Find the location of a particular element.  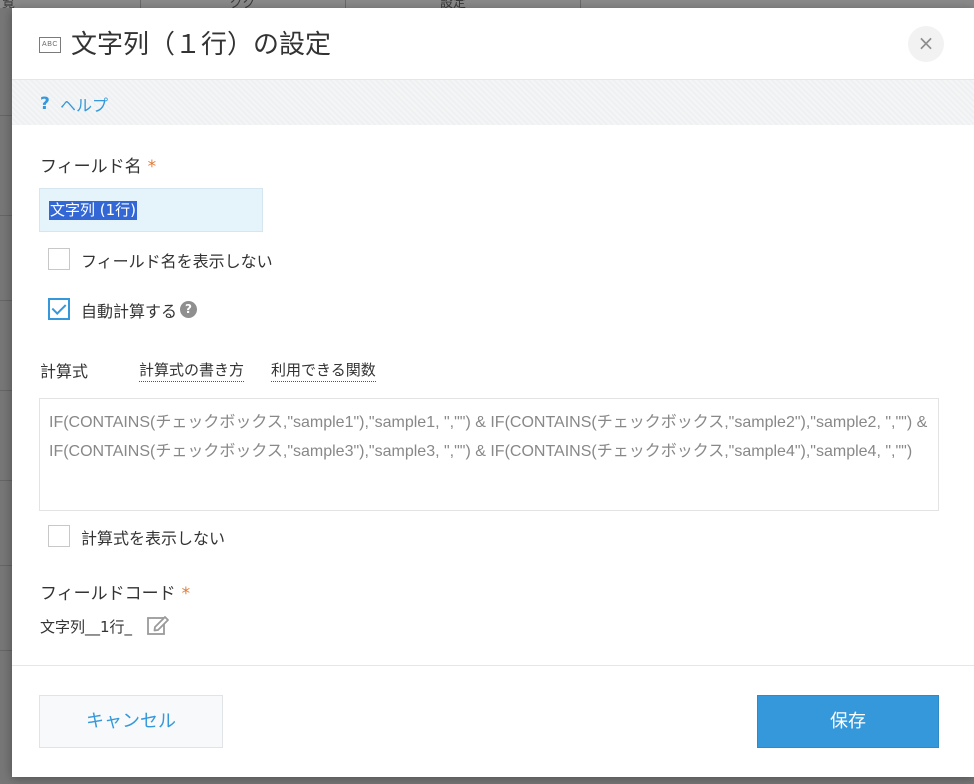

hide-formula-label: 計算式を表示しない is located at coordinates (153, 537).